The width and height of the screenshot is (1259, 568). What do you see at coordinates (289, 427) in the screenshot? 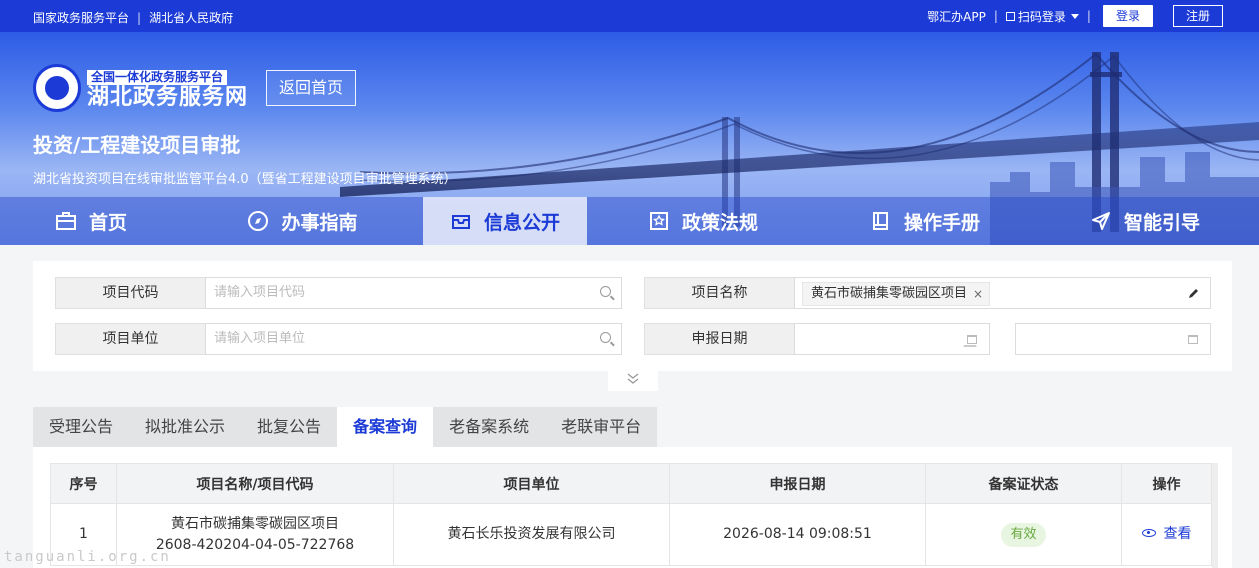
I see `tab-approval: 批复公告` at bounding box center [289, 427].